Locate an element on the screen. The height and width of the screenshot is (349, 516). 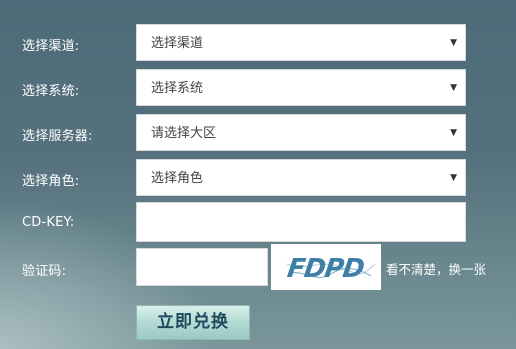
role-select: 选择角色 ▼ is located at coordinates (301, 177).